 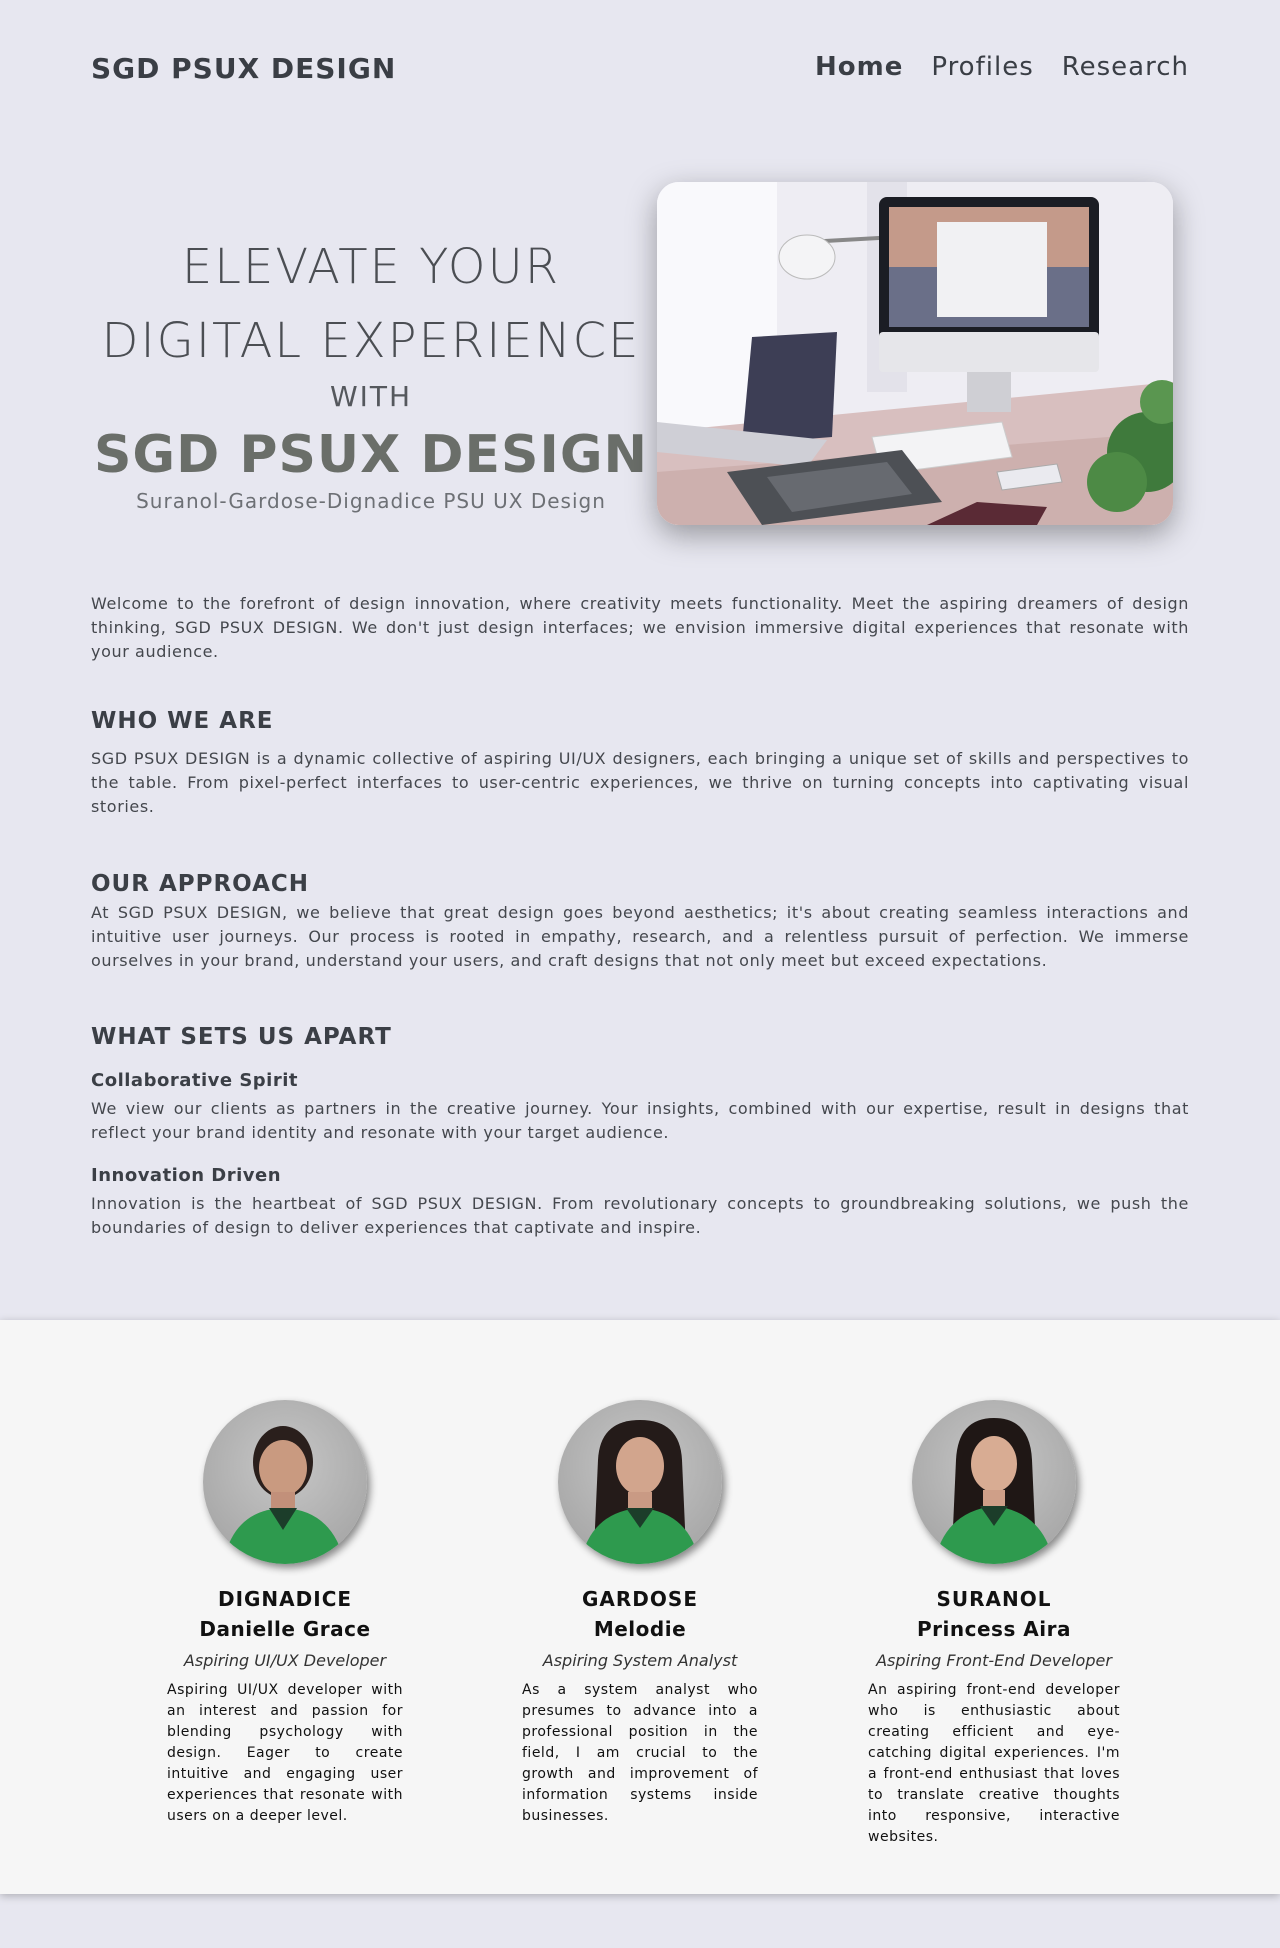 I want to click on who-we-are-title: WHO WE ARE, so click(x=182, y=721).